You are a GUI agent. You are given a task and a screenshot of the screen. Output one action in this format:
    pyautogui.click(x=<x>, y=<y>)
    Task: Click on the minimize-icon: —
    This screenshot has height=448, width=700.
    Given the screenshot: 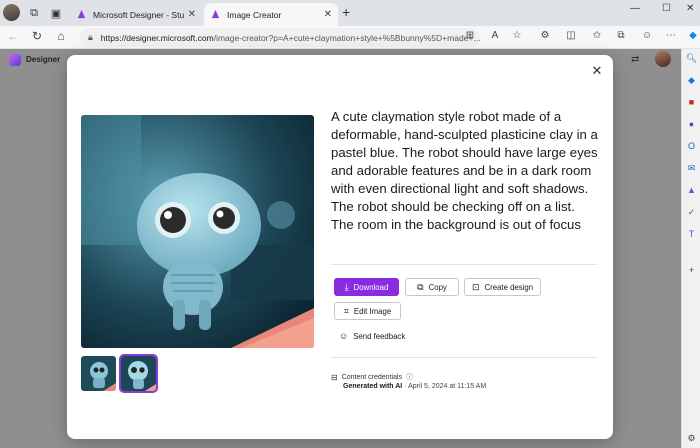 What is the action you would take?
    pyautogui.click(x=635, y=8)
    